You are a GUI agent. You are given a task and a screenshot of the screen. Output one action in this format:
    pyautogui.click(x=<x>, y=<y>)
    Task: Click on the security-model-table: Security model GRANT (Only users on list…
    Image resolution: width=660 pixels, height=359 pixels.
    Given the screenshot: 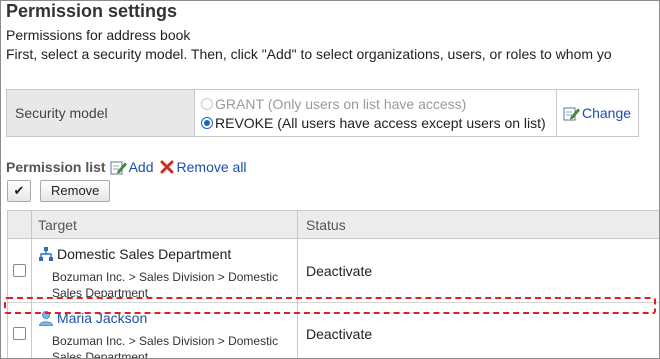 What is the action you would take?
    pyautogui.click(x=322, y=113)
    